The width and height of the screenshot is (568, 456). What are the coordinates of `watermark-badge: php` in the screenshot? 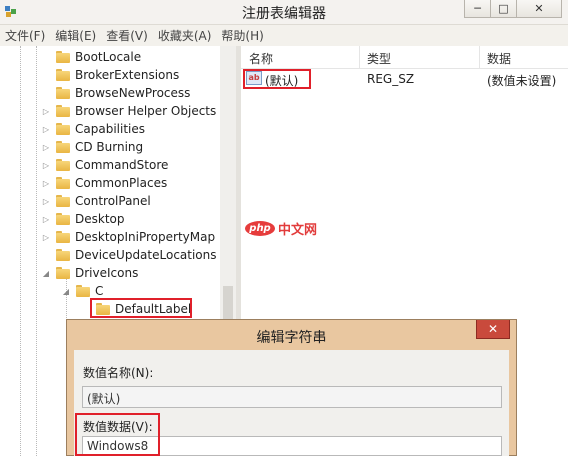 It's located at (260, 228).